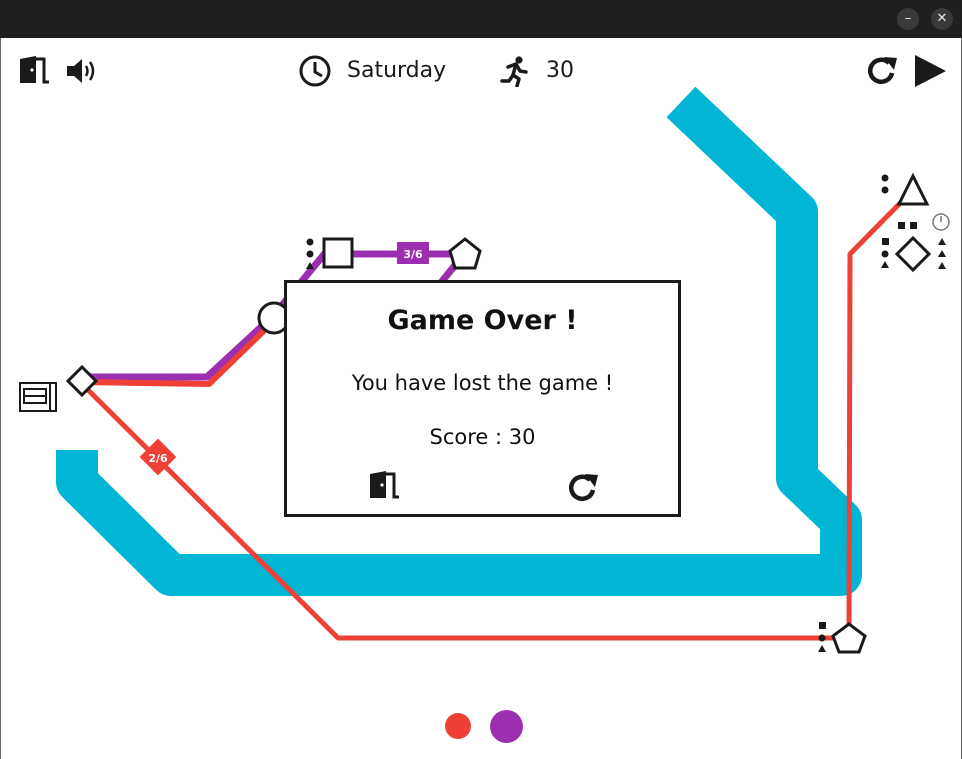 The width and height of the screenshot is (962, 759). I want to click on passengers-triangle, so click(885, 184).